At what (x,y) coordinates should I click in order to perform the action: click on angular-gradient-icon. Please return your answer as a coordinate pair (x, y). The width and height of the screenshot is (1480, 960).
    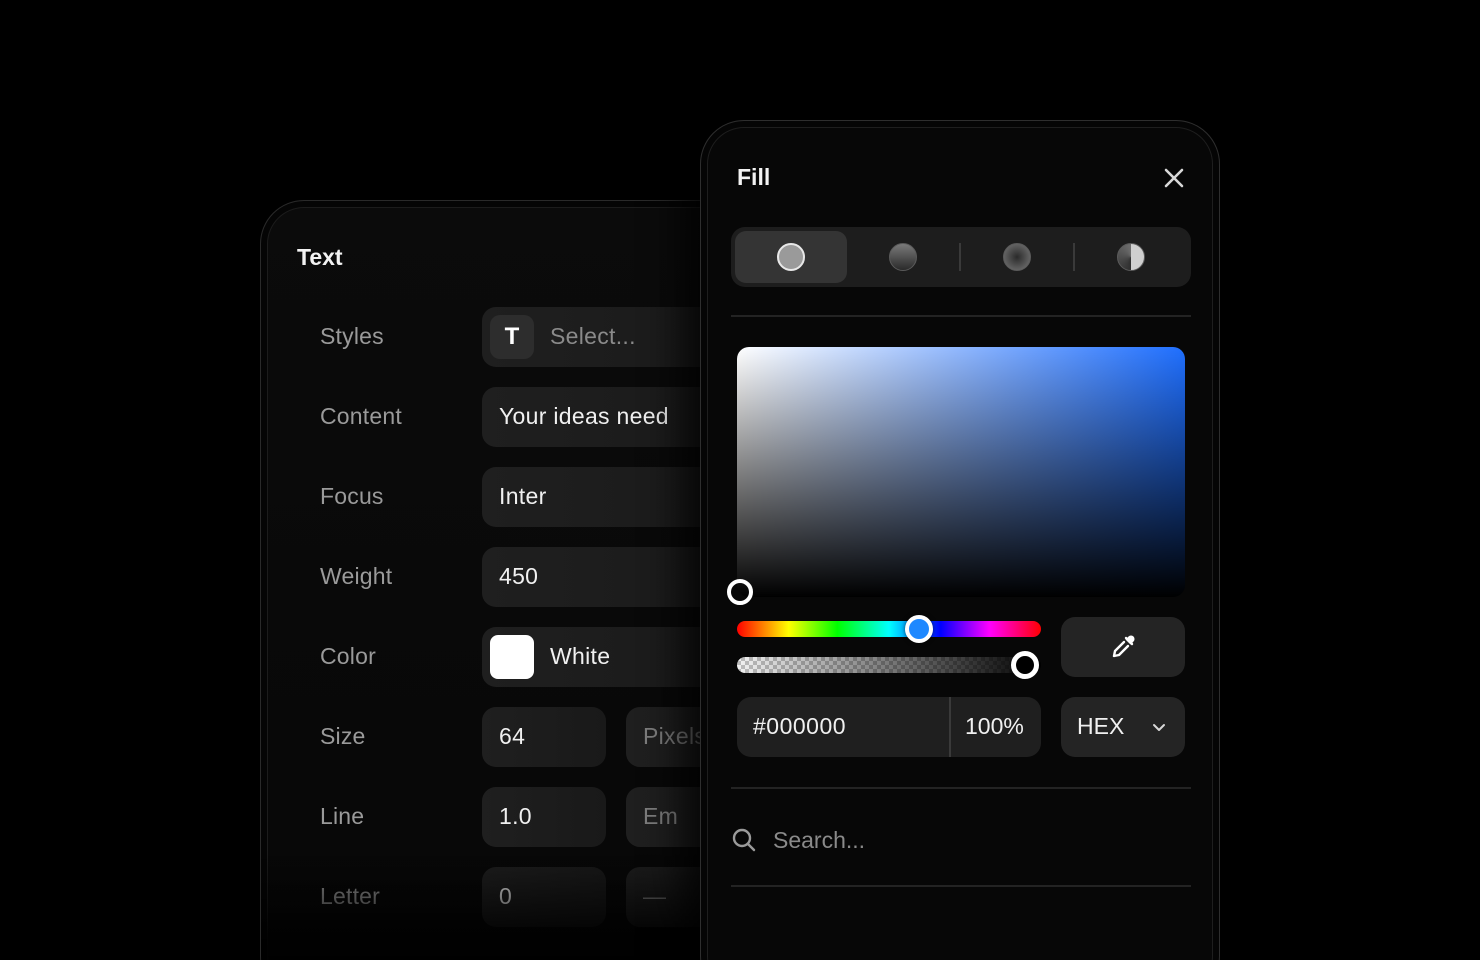
    Looking at the image, I should click on (1131, 257).